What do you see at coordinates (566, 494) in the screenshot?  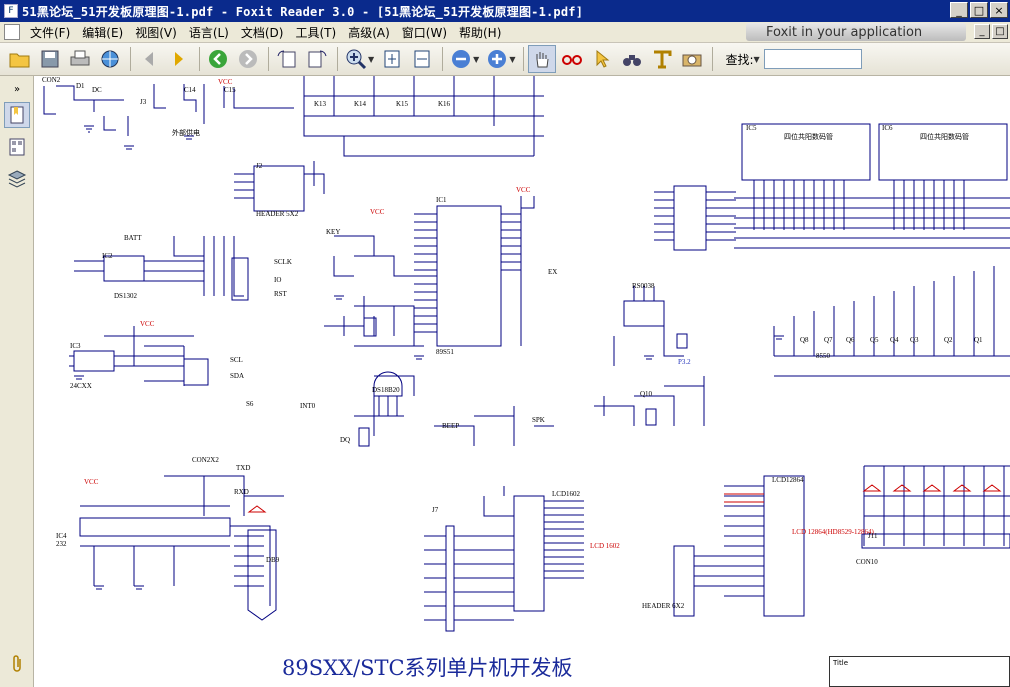 I see `label-lcd1602: LCD1602` at bounding box center [566, 494].